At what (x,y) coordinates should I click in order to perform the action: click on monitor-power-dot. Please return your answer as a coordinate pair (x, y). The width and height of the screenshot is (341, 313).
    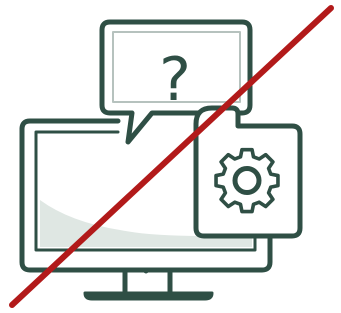
    Looking at the image, I should click on (146, 271).